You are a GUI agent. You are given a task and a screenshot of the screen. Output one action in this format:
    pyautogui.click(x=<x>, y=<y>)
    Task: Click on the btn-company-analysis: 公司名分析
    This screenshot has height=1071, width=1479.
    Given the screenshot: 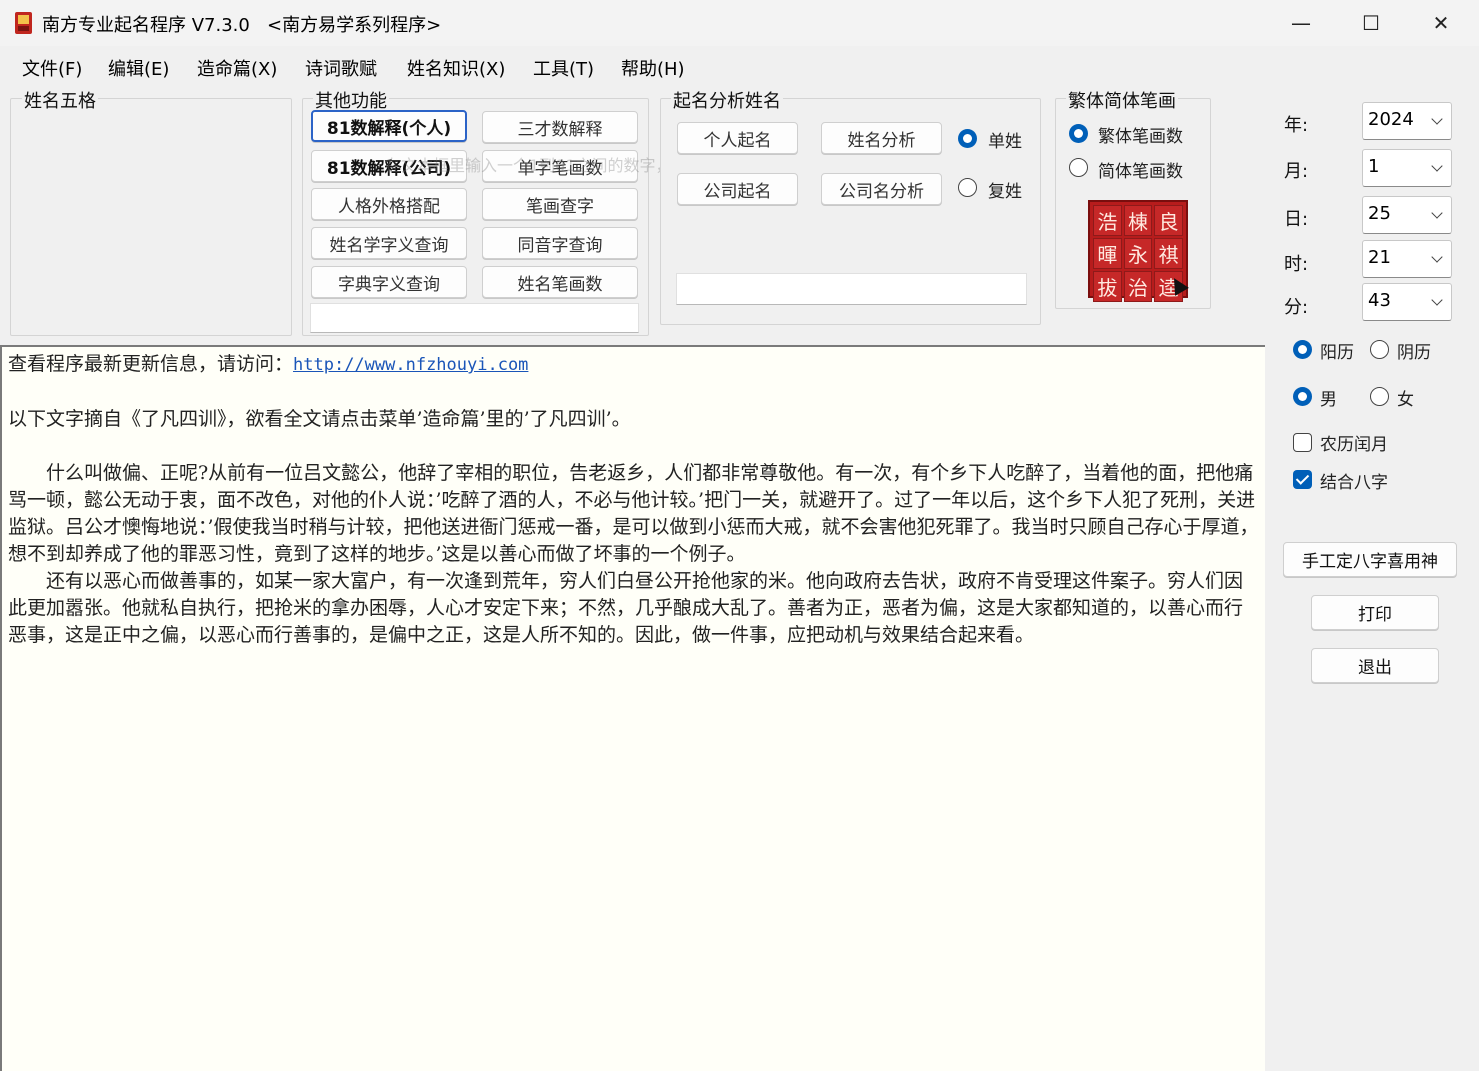 What is the action you would take?
    pyautogui.click(x=881, y=189)
    